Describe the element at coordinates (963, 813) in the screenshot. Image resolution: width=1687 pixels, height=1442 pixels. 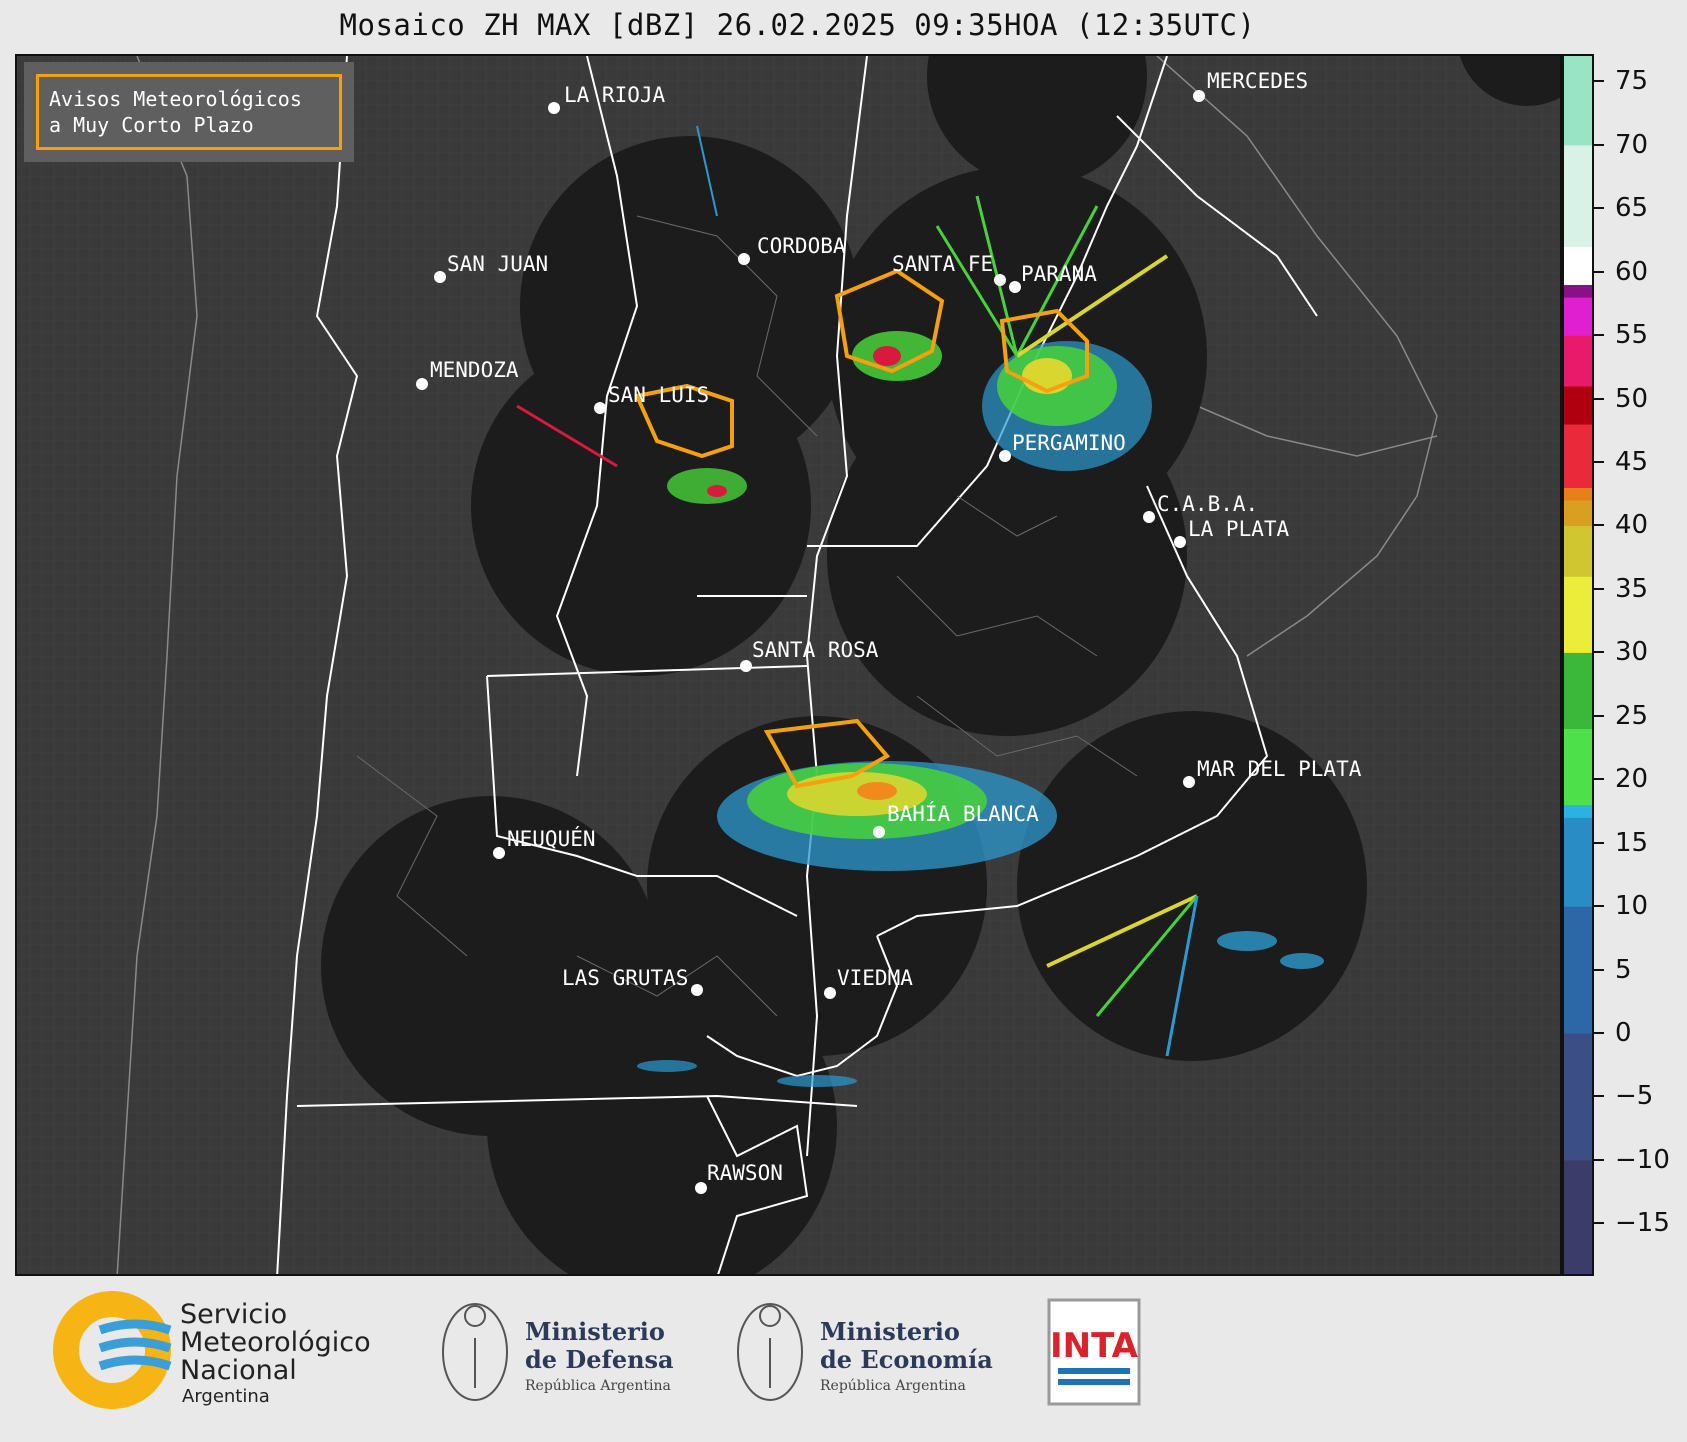
I see `city-label-bahia-blanca: BAHÍA BLANCA` at that location.